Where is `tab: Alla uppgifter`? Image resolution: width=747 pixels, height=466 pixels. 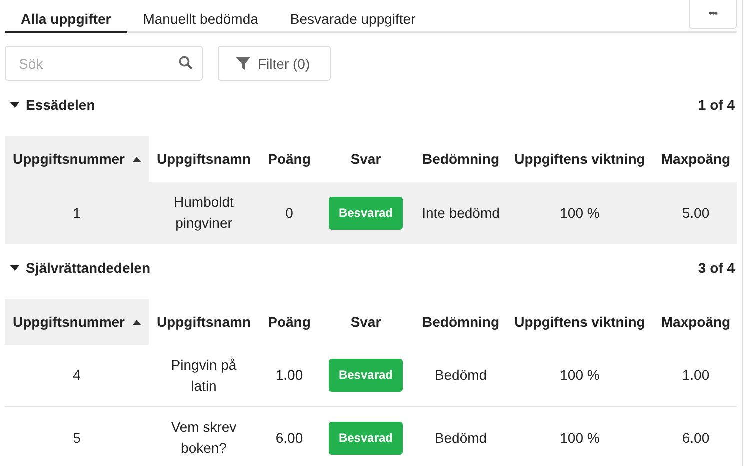 tab: Alla uppgifter is located at coordinates (66, 16).